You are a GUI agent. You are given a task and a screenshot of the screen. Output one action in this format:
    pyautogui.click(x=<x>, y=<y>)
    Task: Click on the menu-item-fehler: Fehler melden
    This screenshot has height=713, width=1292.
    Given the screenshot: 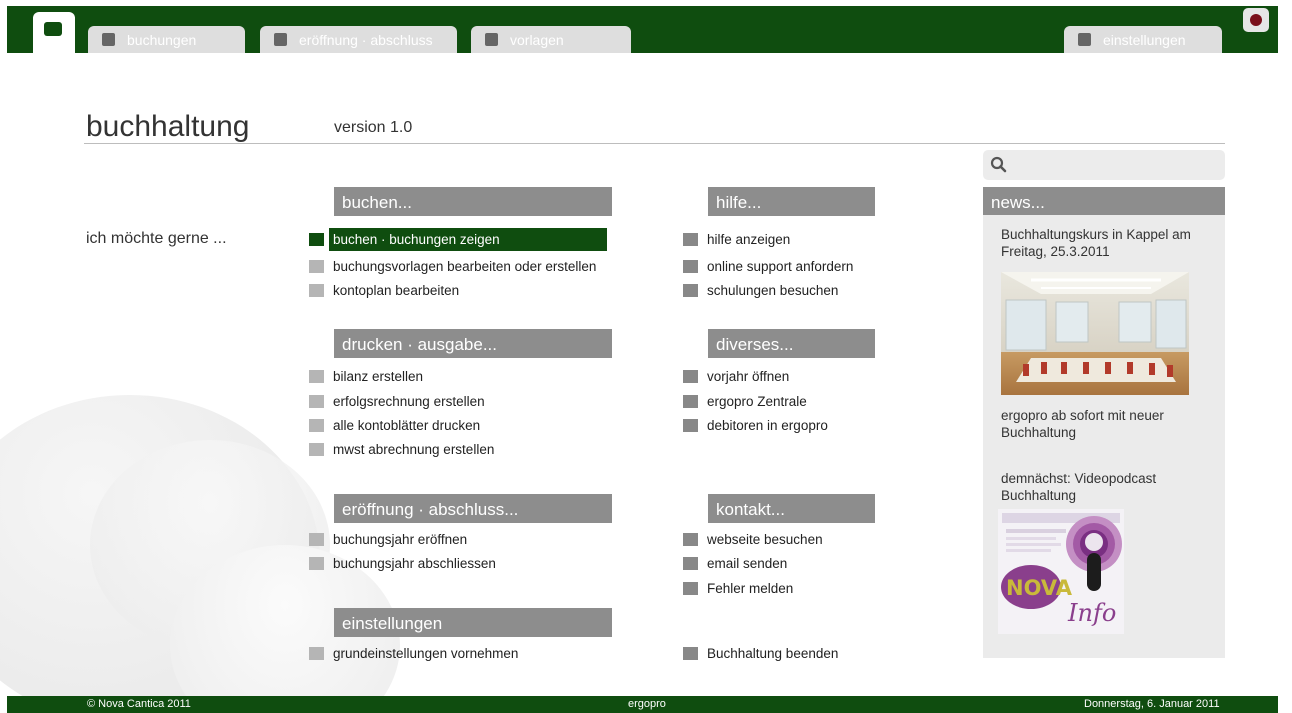 What is the action you would take?
    pyautogui.click(x=738, y=588)
    